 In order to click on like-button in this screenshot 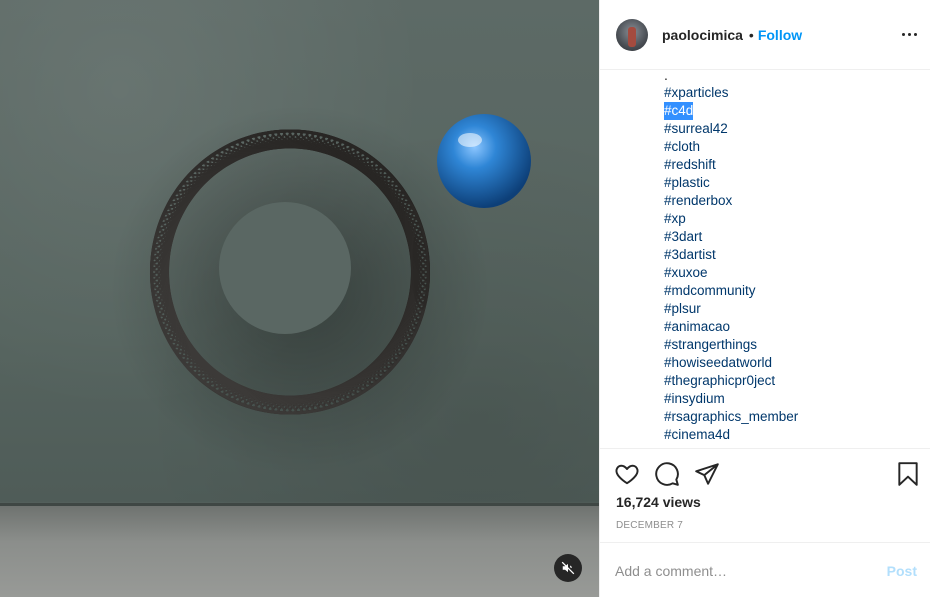, I will do `click(627, 474)`.